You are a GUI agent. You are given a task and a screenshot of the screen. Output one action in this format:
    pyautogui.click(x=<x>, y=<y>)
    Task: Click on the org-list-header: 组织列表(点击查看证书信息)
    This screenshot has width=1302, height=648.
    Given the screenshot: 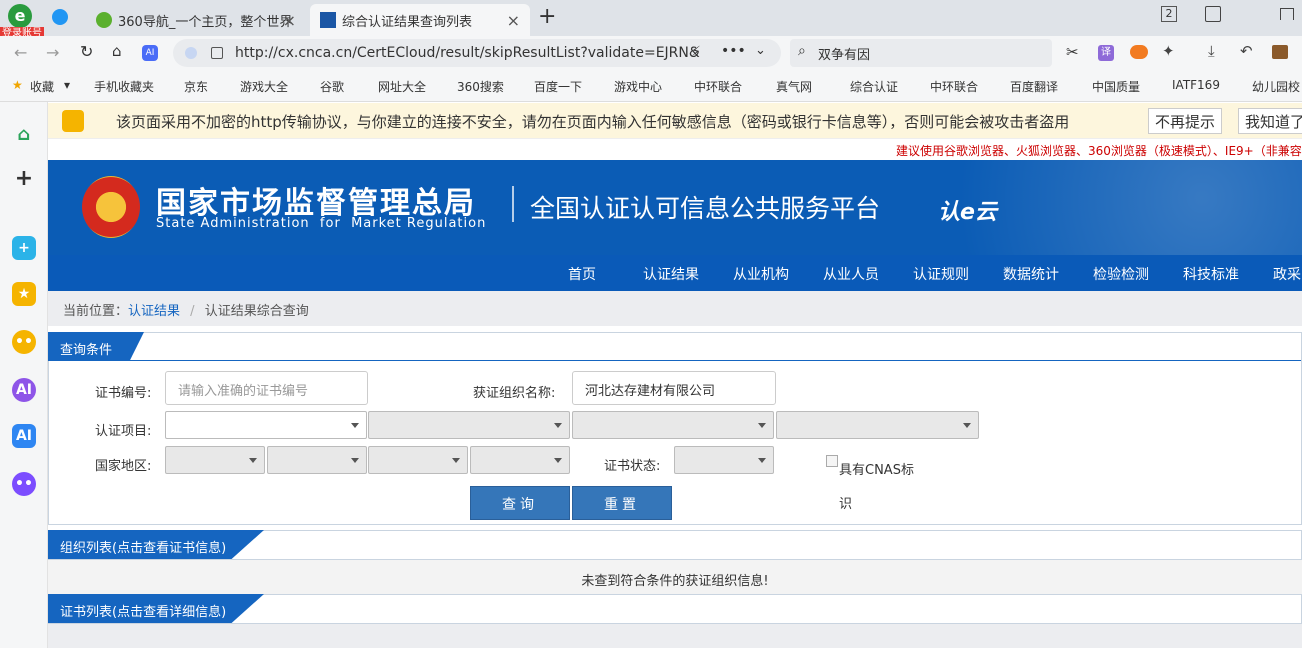 What is the action you would take?
    pyautogui.click(x=675, y=545)
    